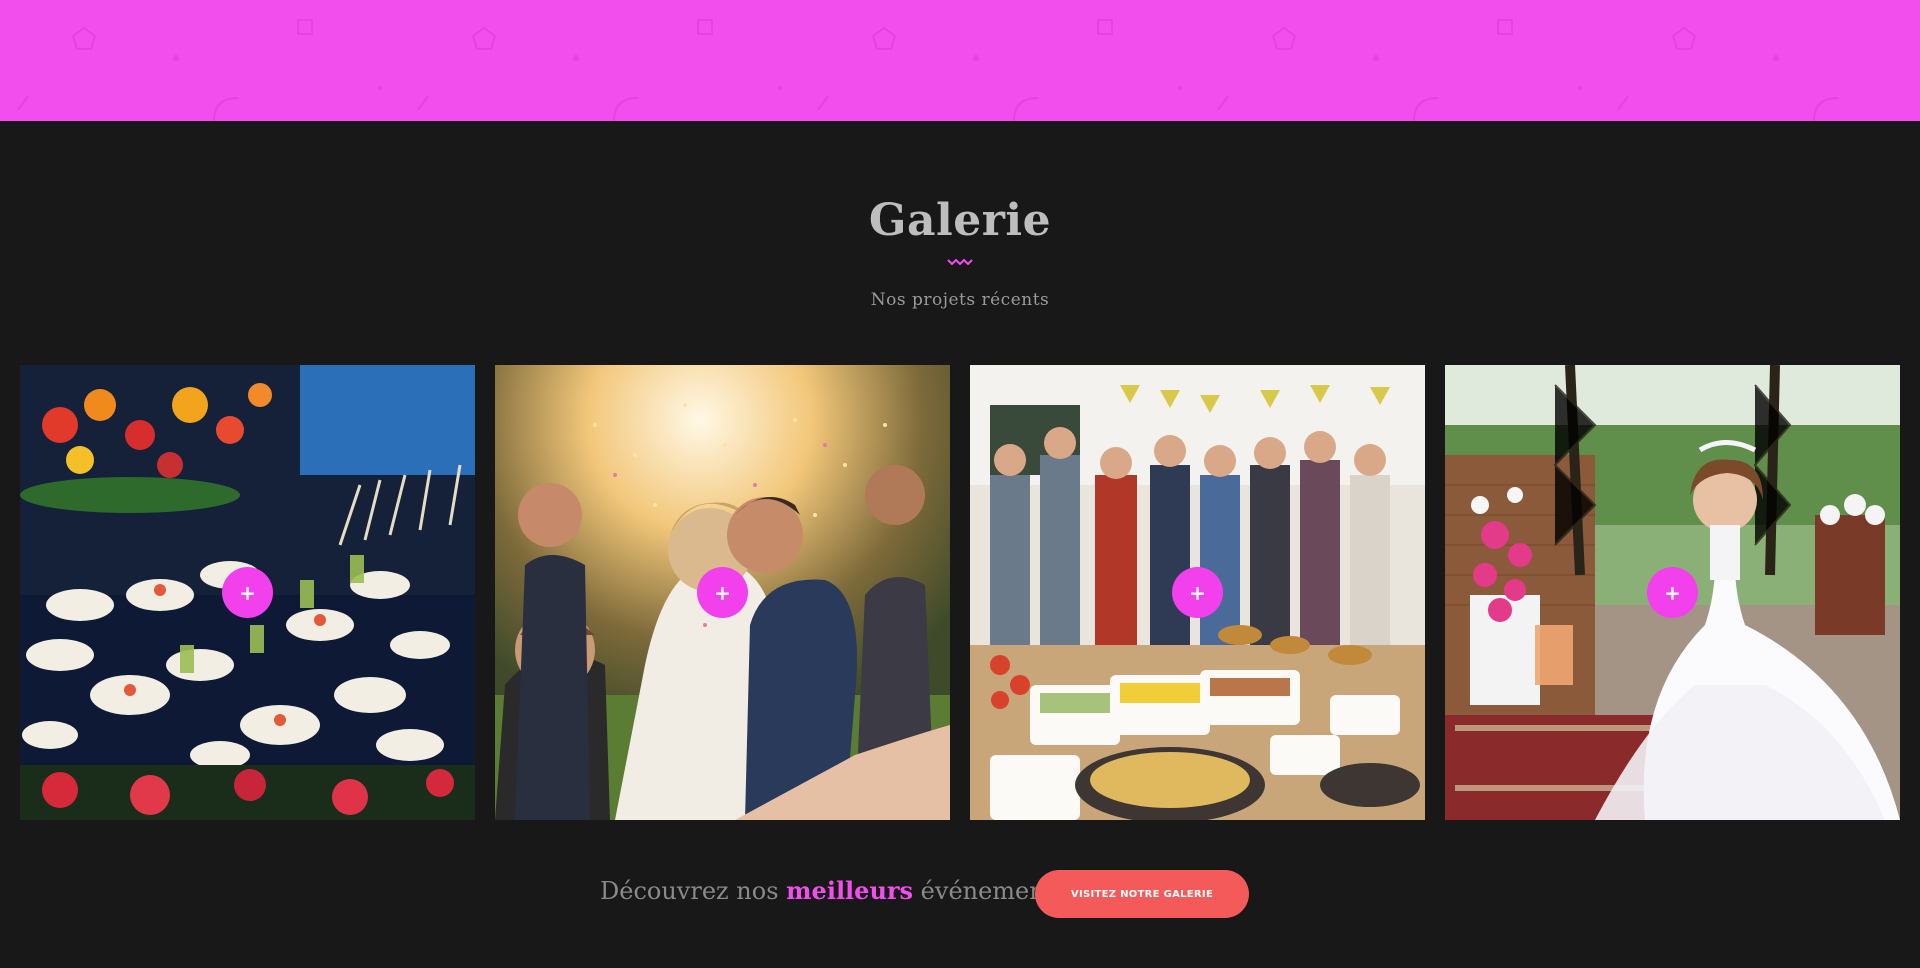 The image size is (1920, 968). Describe the element at coordinates (960, 300) in the screenshot. I see `section-subtitle: Nos projets récents` at that location.